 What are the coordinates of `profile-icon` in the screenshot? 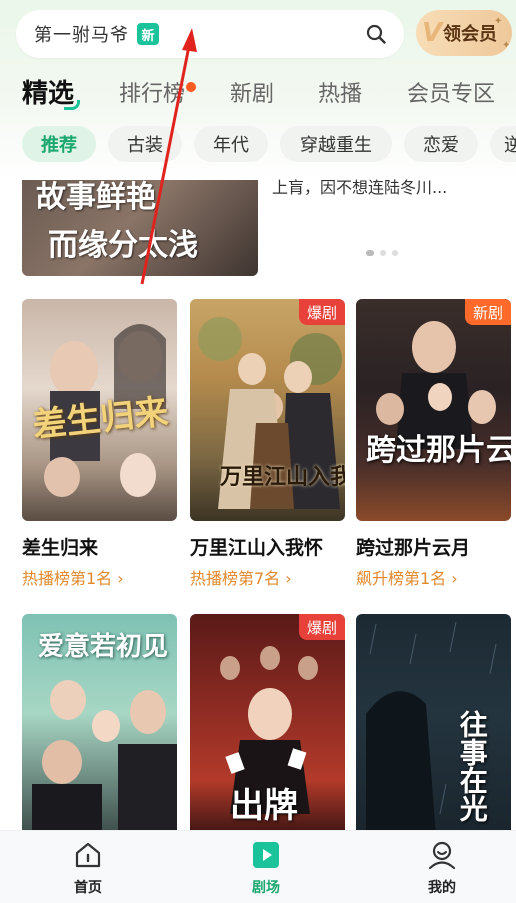 It's located at (442, 855).